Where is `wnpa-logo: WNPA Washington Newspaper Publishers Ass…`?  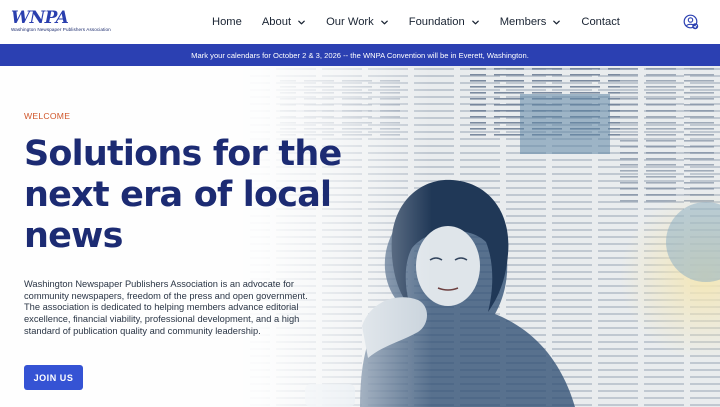
wnpa-logo: WNPA Washington Newspaper Publishers Ass… is located at coordinates (61, 21).